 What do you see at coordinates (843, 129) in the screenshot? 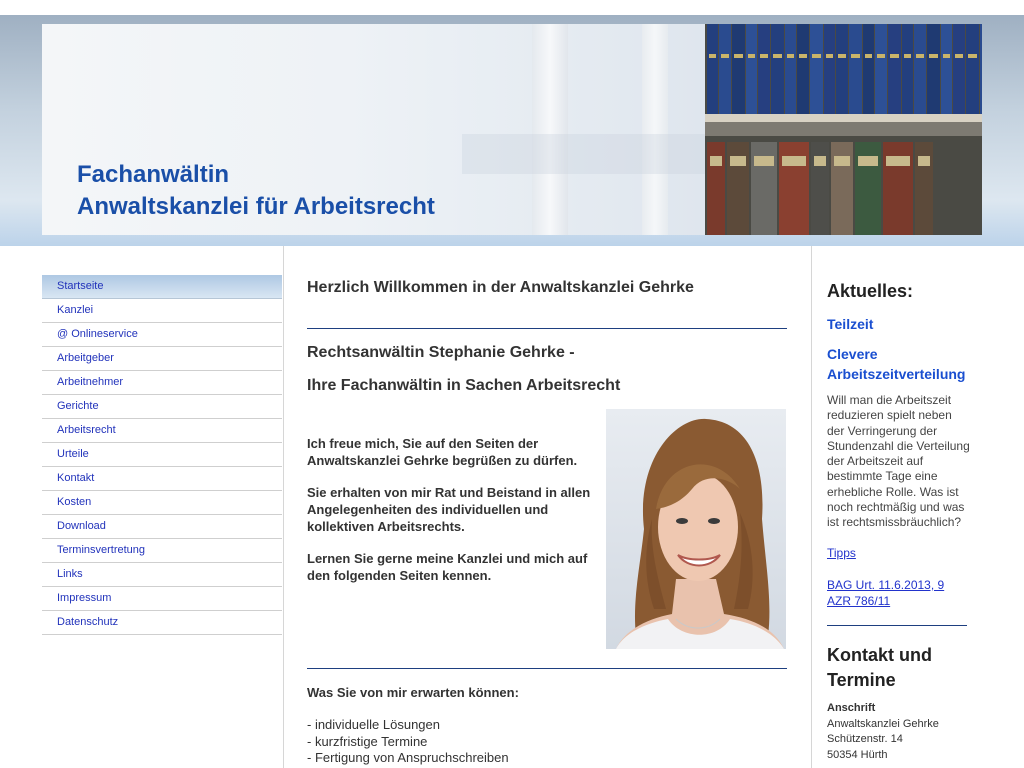
I see `bookshelf-illustration` at bounding box center [843, 129].